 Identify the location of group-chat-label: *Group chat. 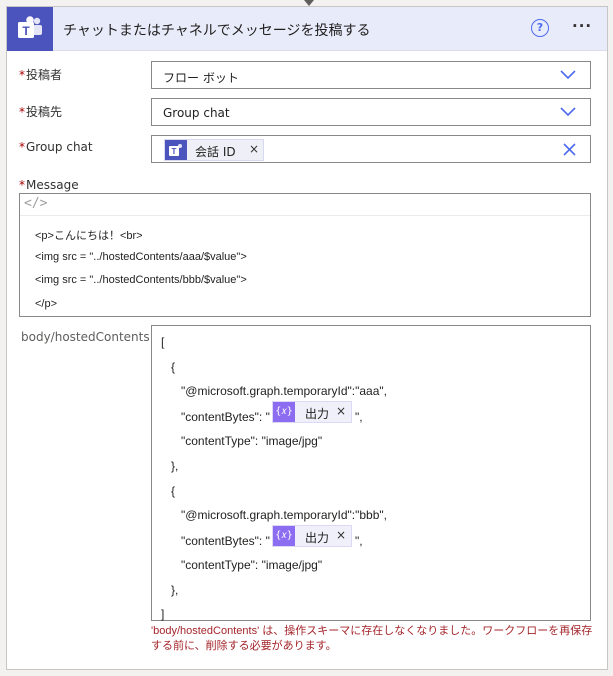
(56, 147).